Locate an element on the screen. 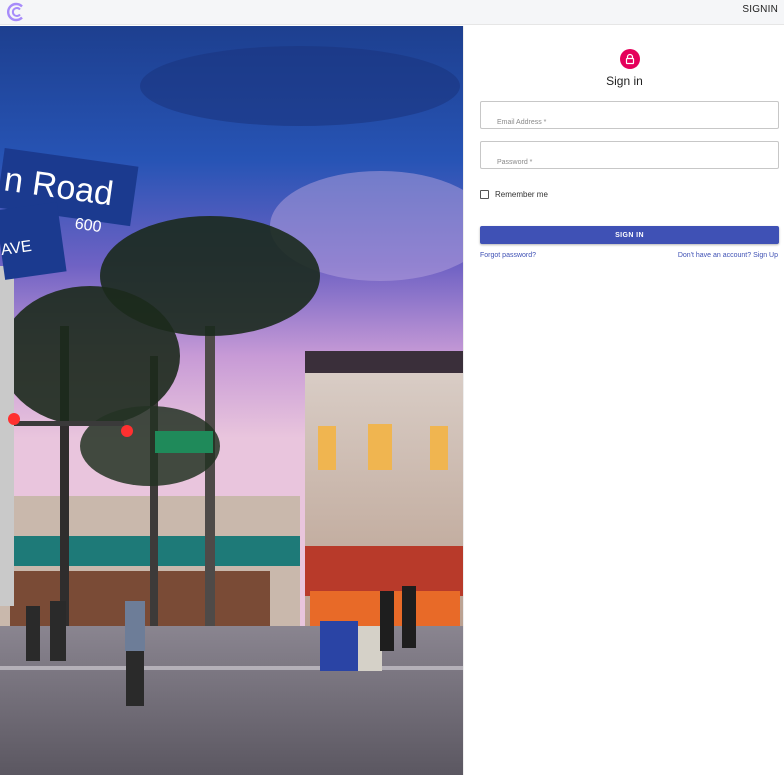 The width and height of the screenshot is (784, 777). remember-me-row: Remember me is located at coordinates (514, 194).